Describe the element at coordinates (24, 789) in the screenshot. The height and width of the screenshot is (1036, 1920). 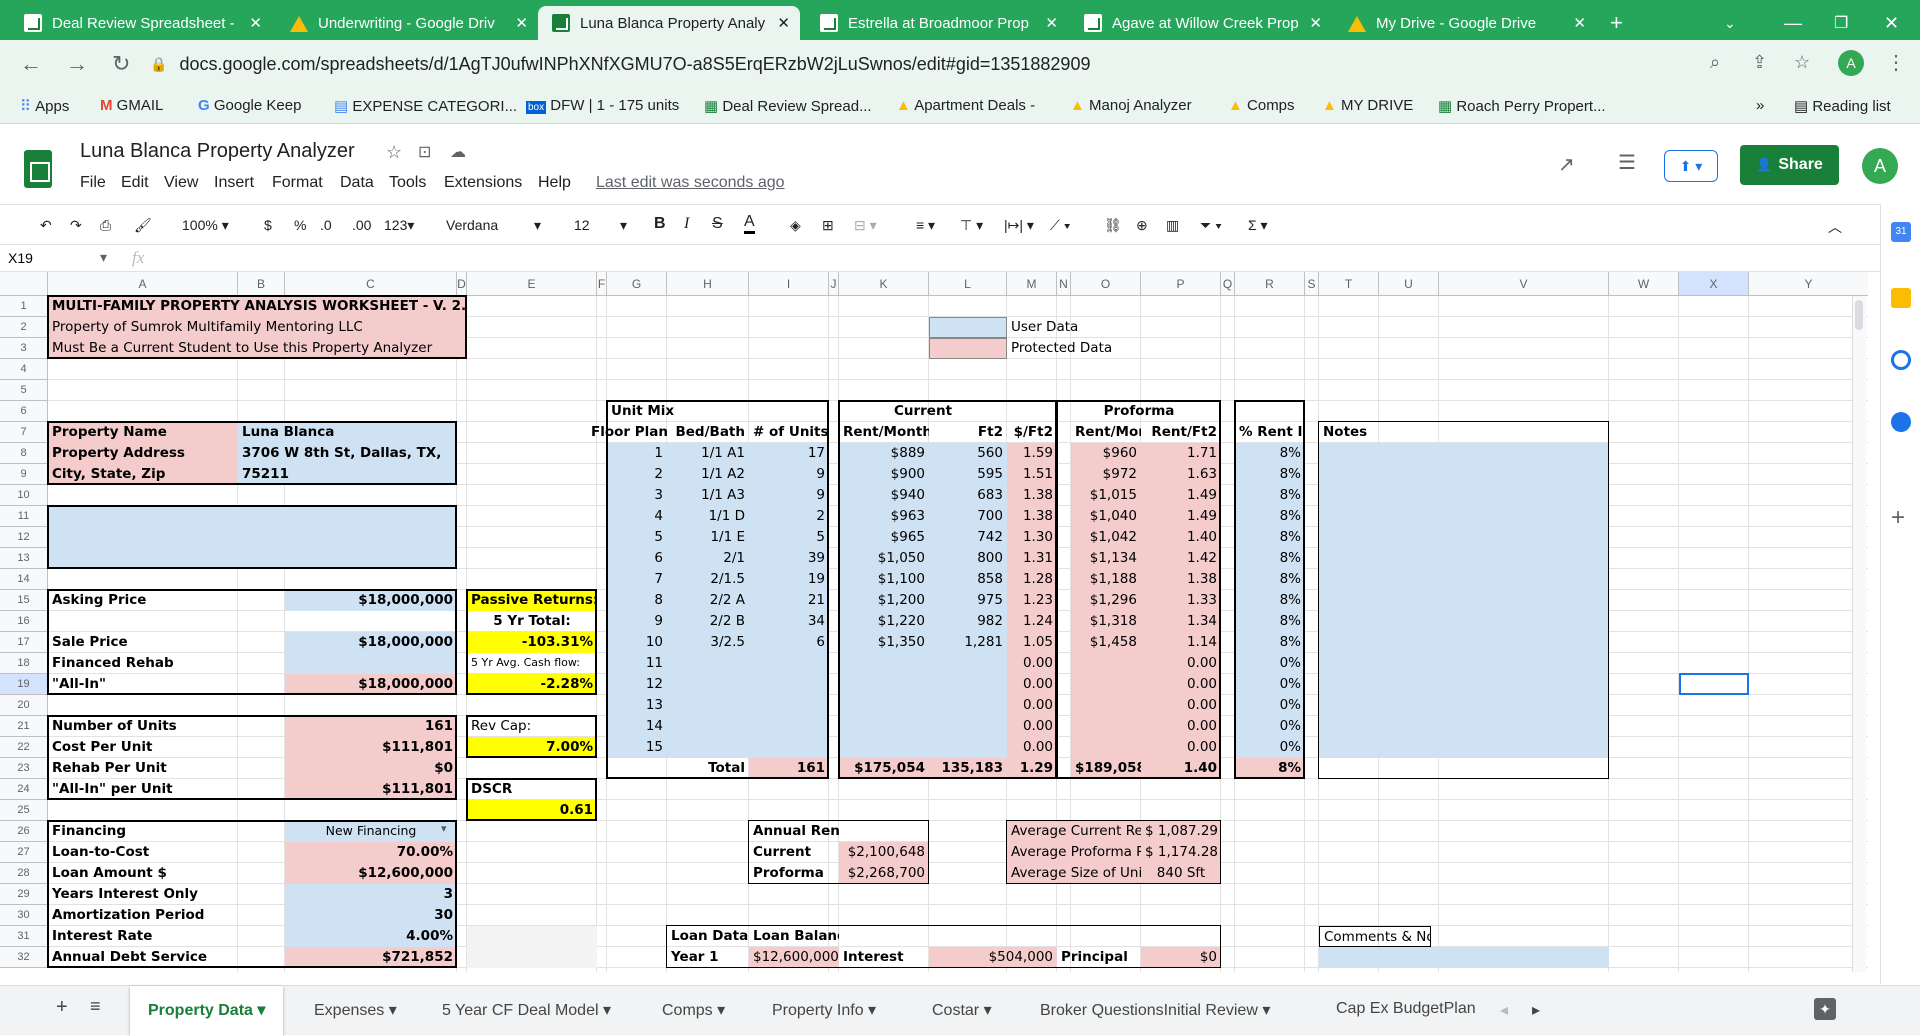
I see `row-header: 24` at that location.